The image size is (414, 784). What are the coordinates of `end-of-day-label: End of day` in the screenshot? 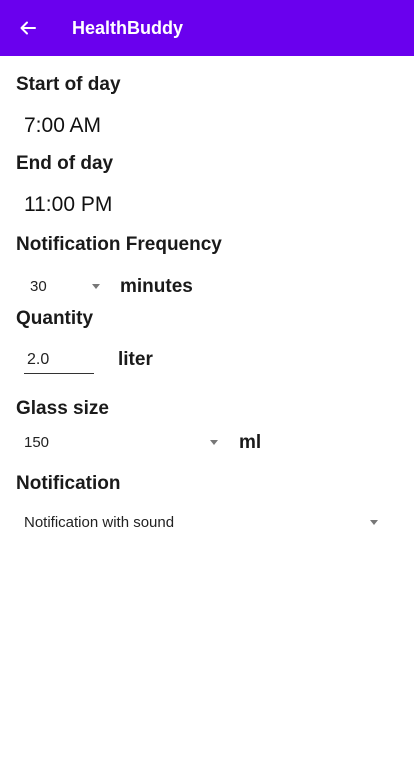 It's located at (65, 163).